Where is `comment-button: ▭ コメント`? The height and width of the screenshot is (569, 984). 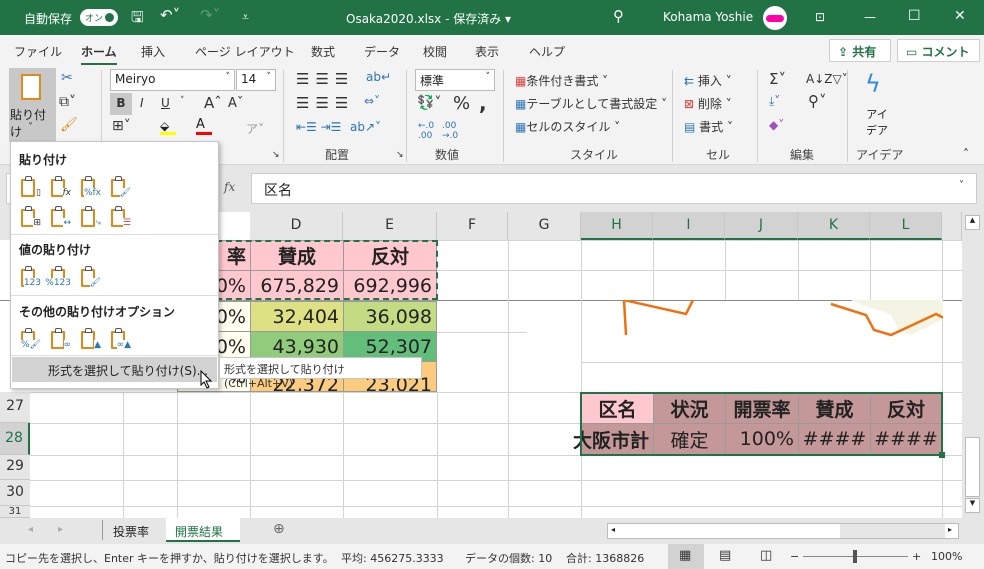
comment-button: ▭ コメント is located at coordinates (938, 50).